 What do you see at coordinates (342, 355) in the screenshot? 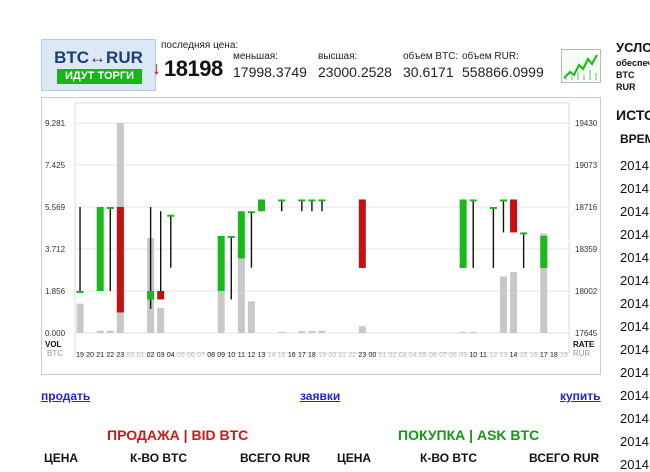
I see `x-tick-label: 21` at bounding box center [342, 355].